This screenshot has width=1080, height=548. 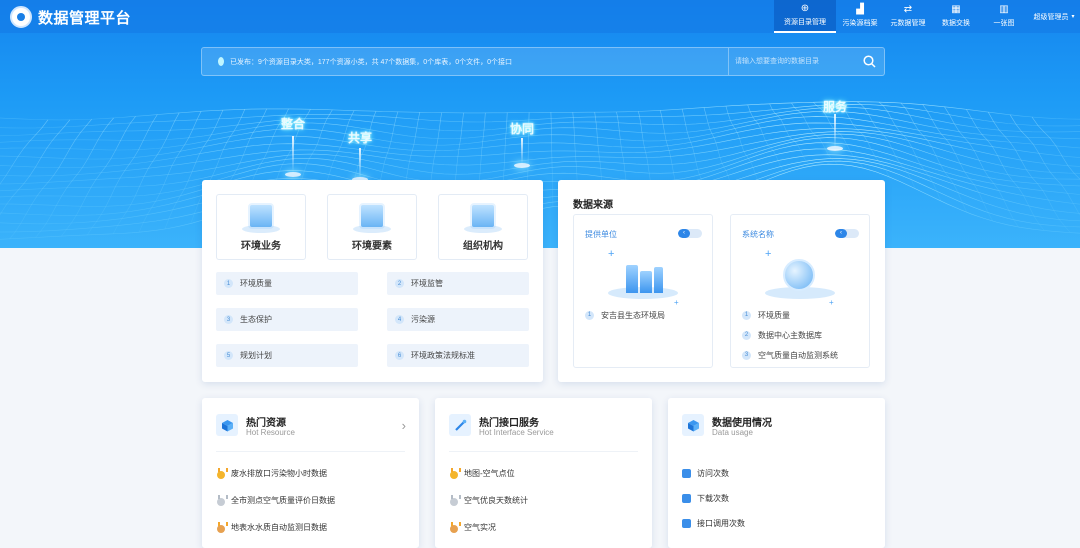 What do you see at coordinates (713, 498) in the screenshot?
I see `item-label: 下载次数` at bounding box center [713, 498].